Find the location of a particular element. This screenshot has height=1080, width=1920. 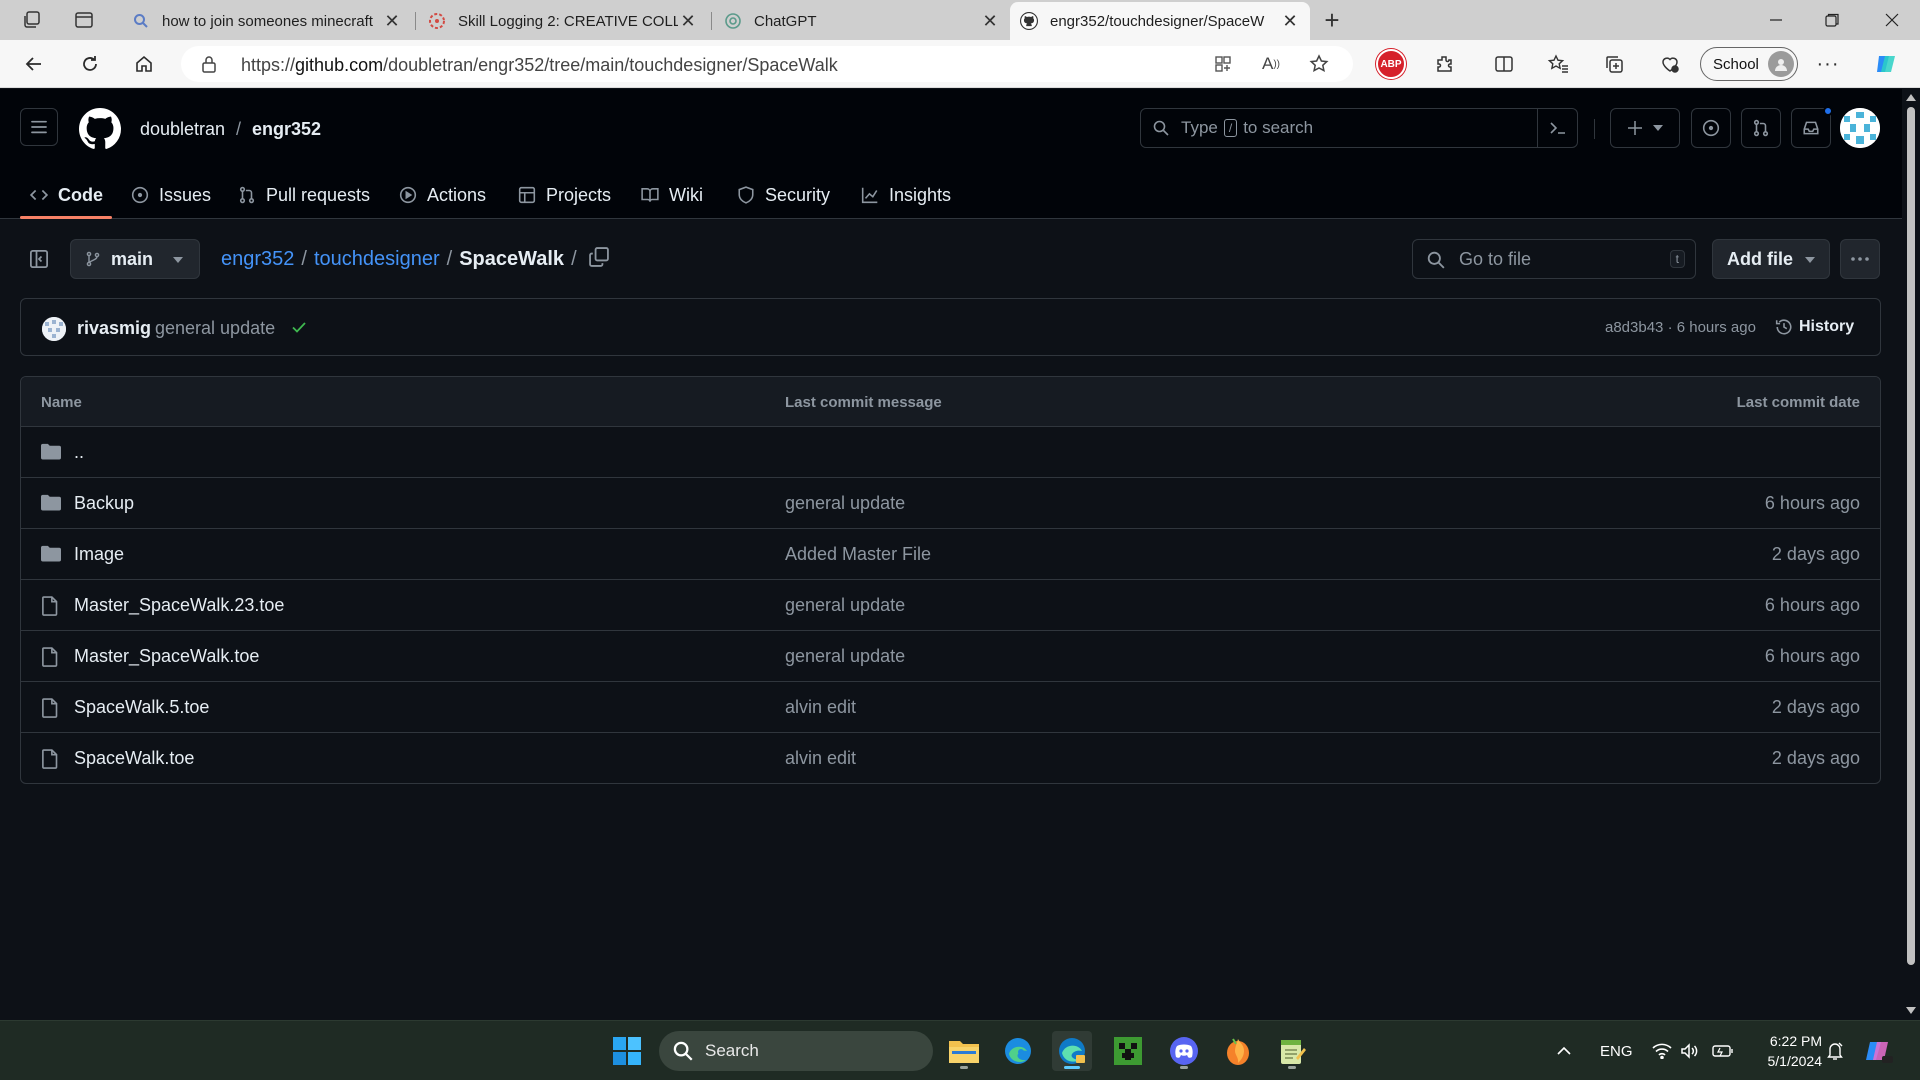

global-search-input: Type / to search is located at coordinates (1359, 128).